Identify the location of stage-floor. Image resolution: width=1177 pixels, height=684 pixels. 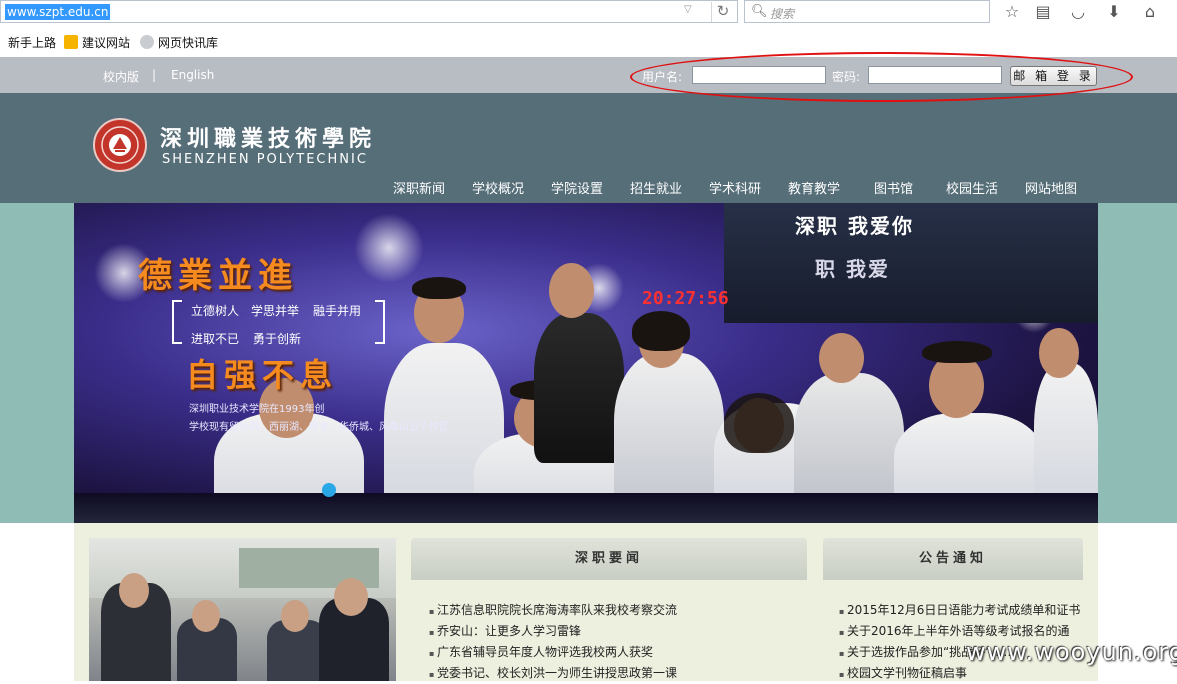
(586, 508).